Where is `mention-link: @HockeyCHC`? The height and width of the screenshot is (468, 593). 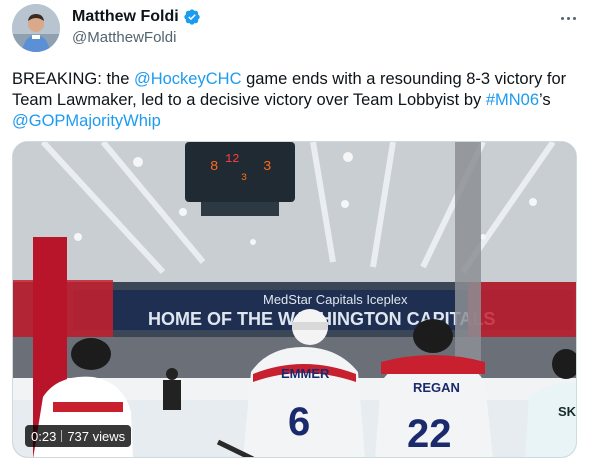 mention-link: @HockeyCHC is located at coordinates (188, 79).